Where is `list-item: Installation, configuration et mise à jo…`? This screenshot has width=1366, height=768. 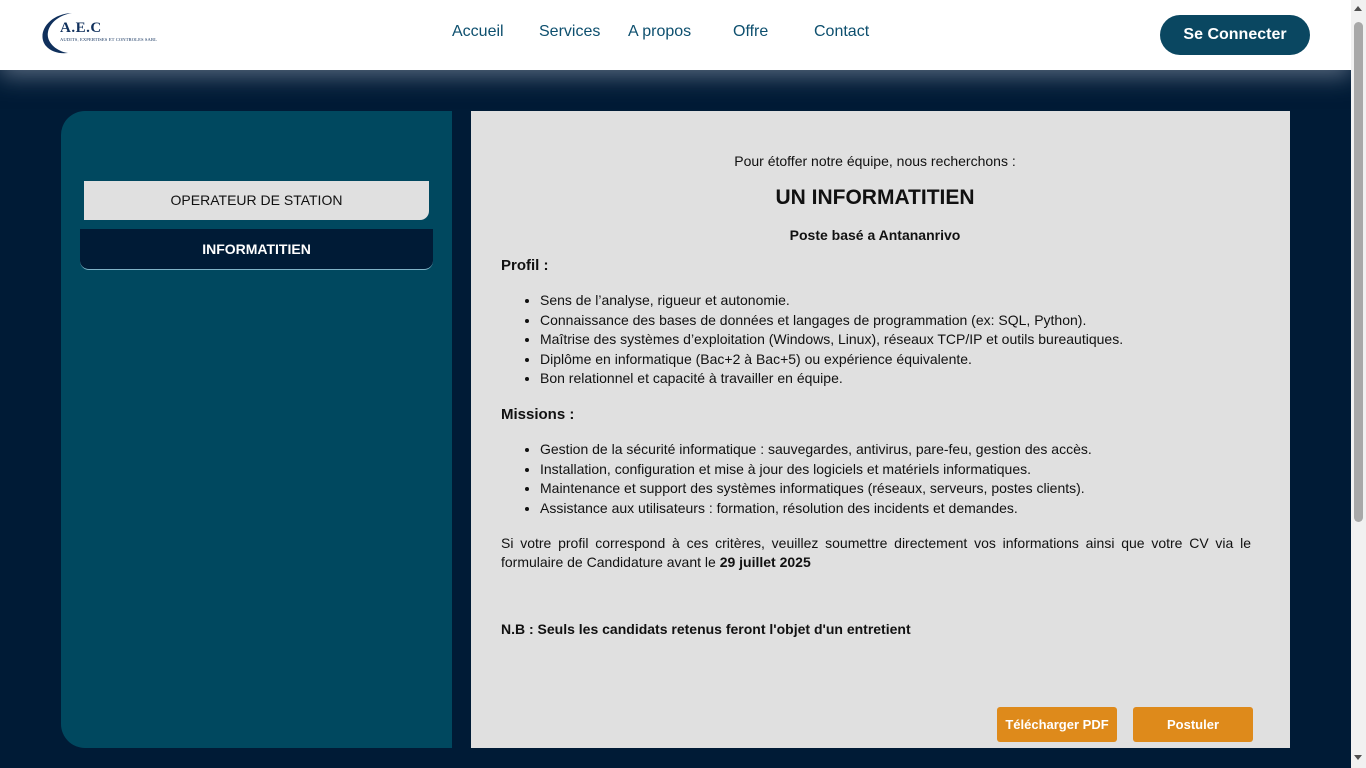
list-item: Installation, configuration et mise à jo… is located at coordinates (816, 470).